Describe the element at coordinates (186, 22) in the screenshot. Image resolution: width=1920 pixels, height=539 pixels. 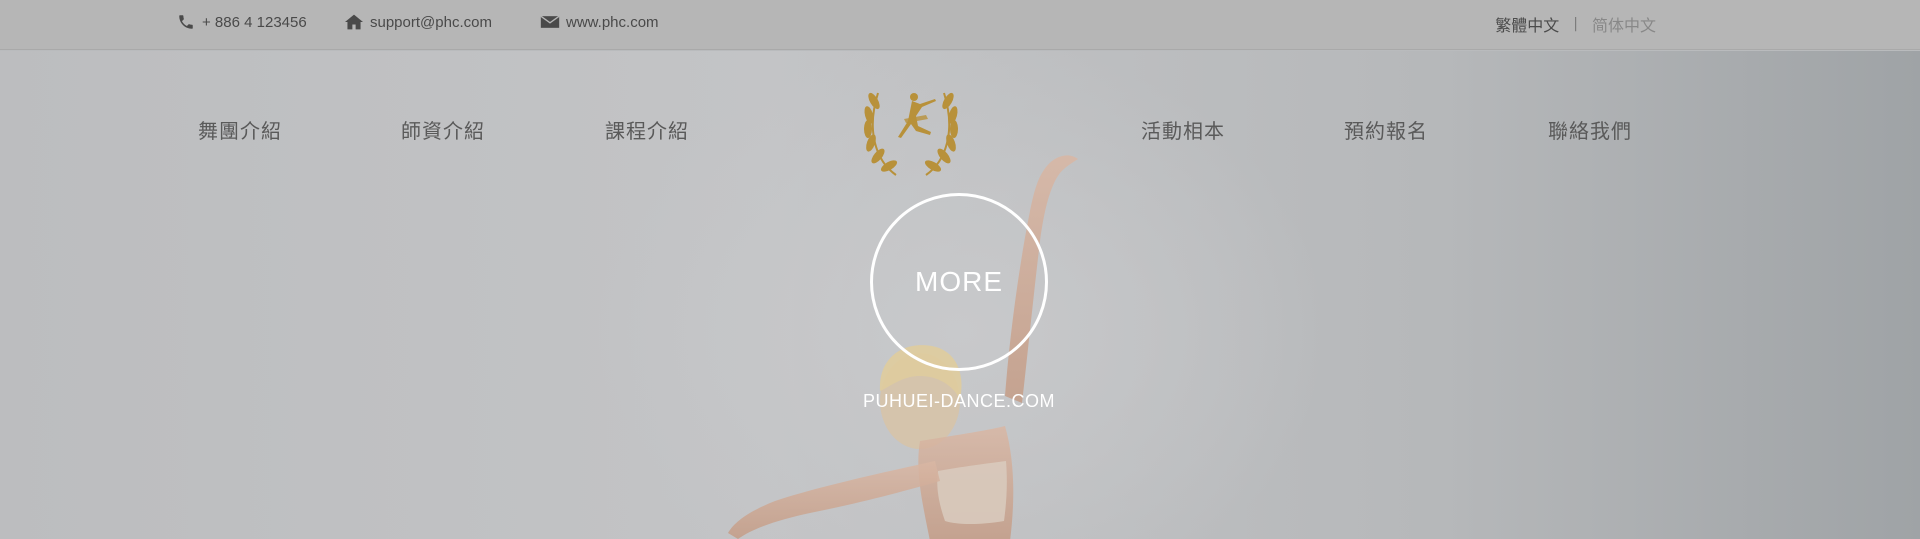
I see `phone-icon` at that location.